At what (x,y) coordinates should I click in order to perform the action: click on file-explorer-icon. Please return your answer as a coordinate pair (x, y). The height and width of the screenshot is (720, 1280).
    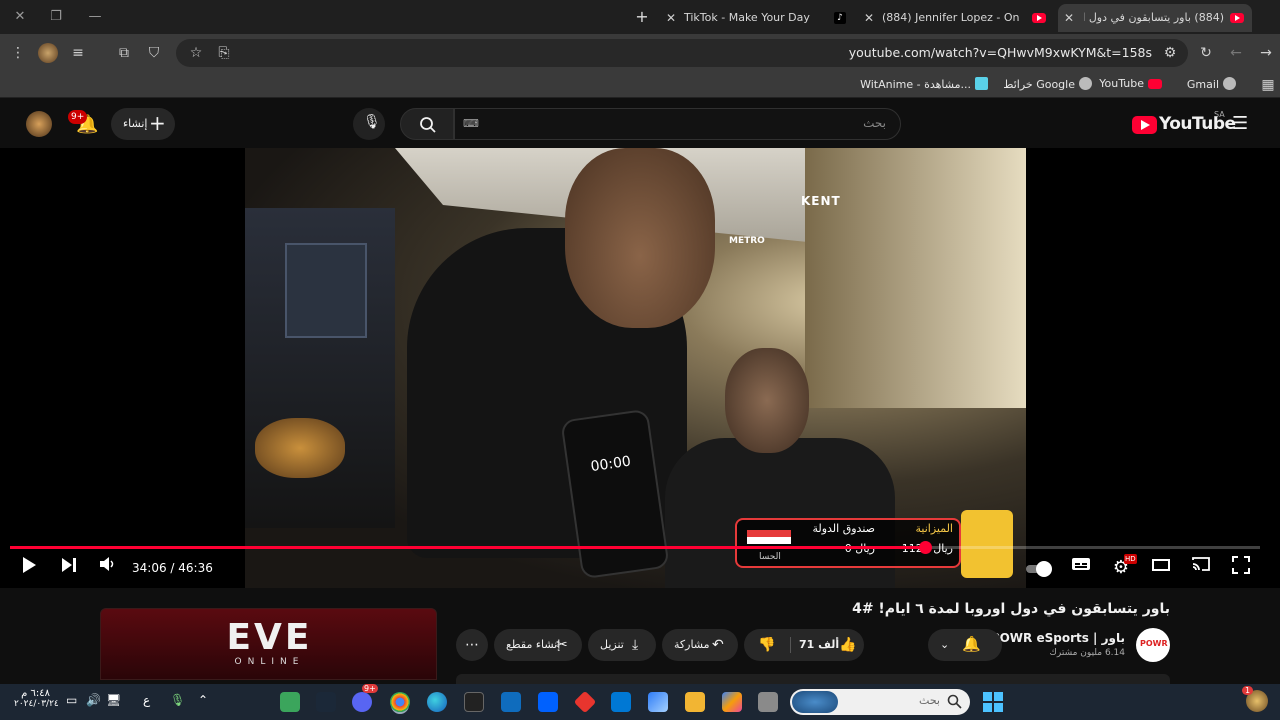
    Looking at the image, I should click on (695, 702).